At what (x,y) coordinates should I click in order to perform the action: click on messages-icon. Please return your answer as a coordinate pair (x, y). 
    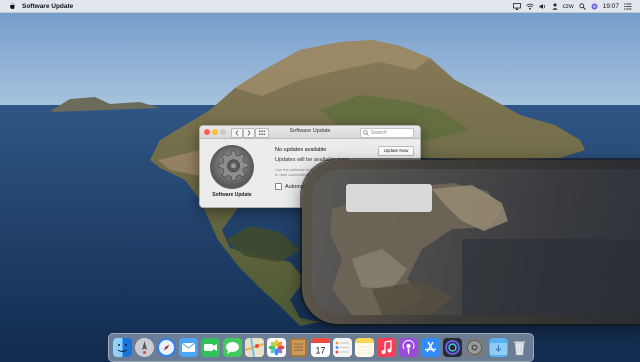
    Looking at the image, I should click on (232, 347).